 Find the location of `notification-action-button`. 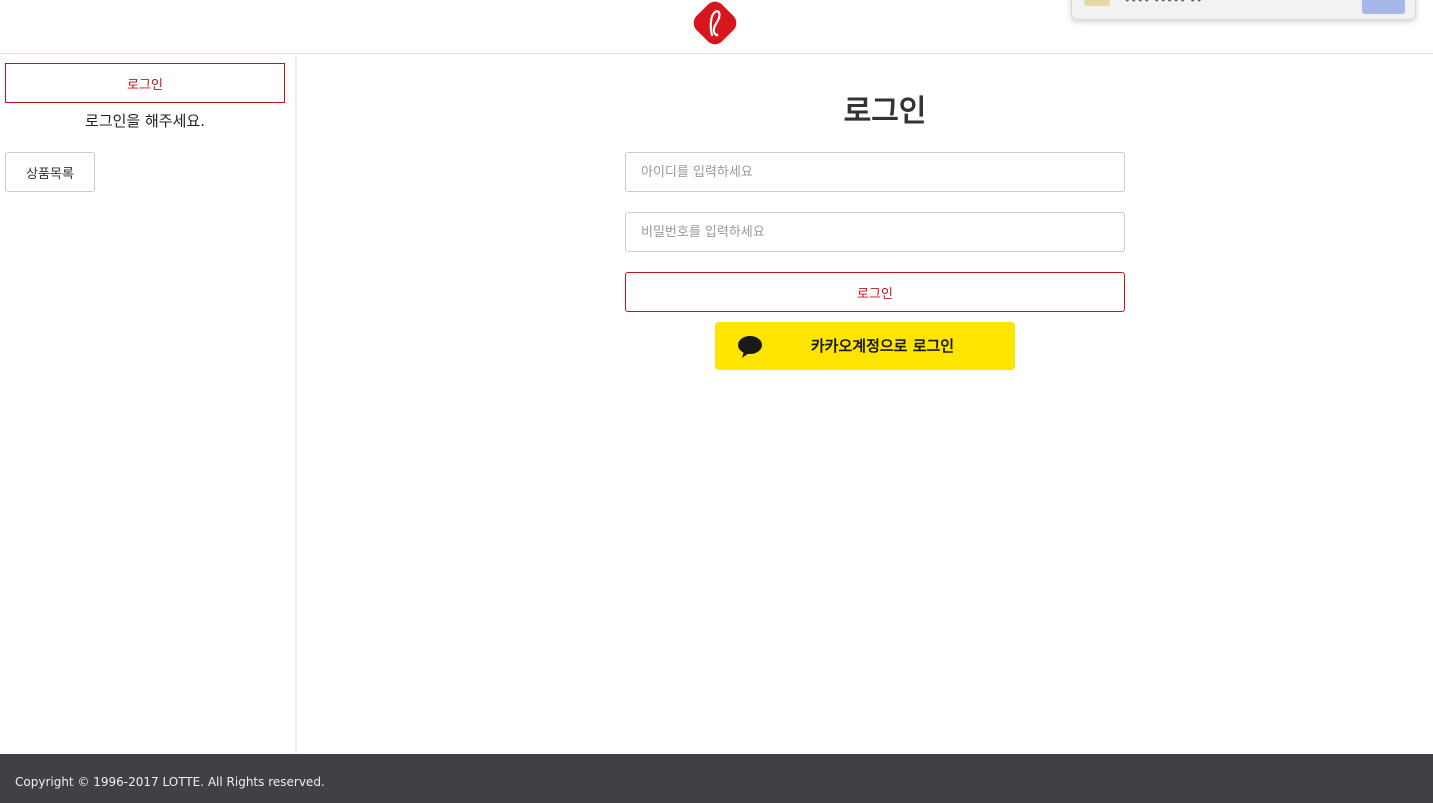

notification-action-button is located at coordinates (1383, 7).